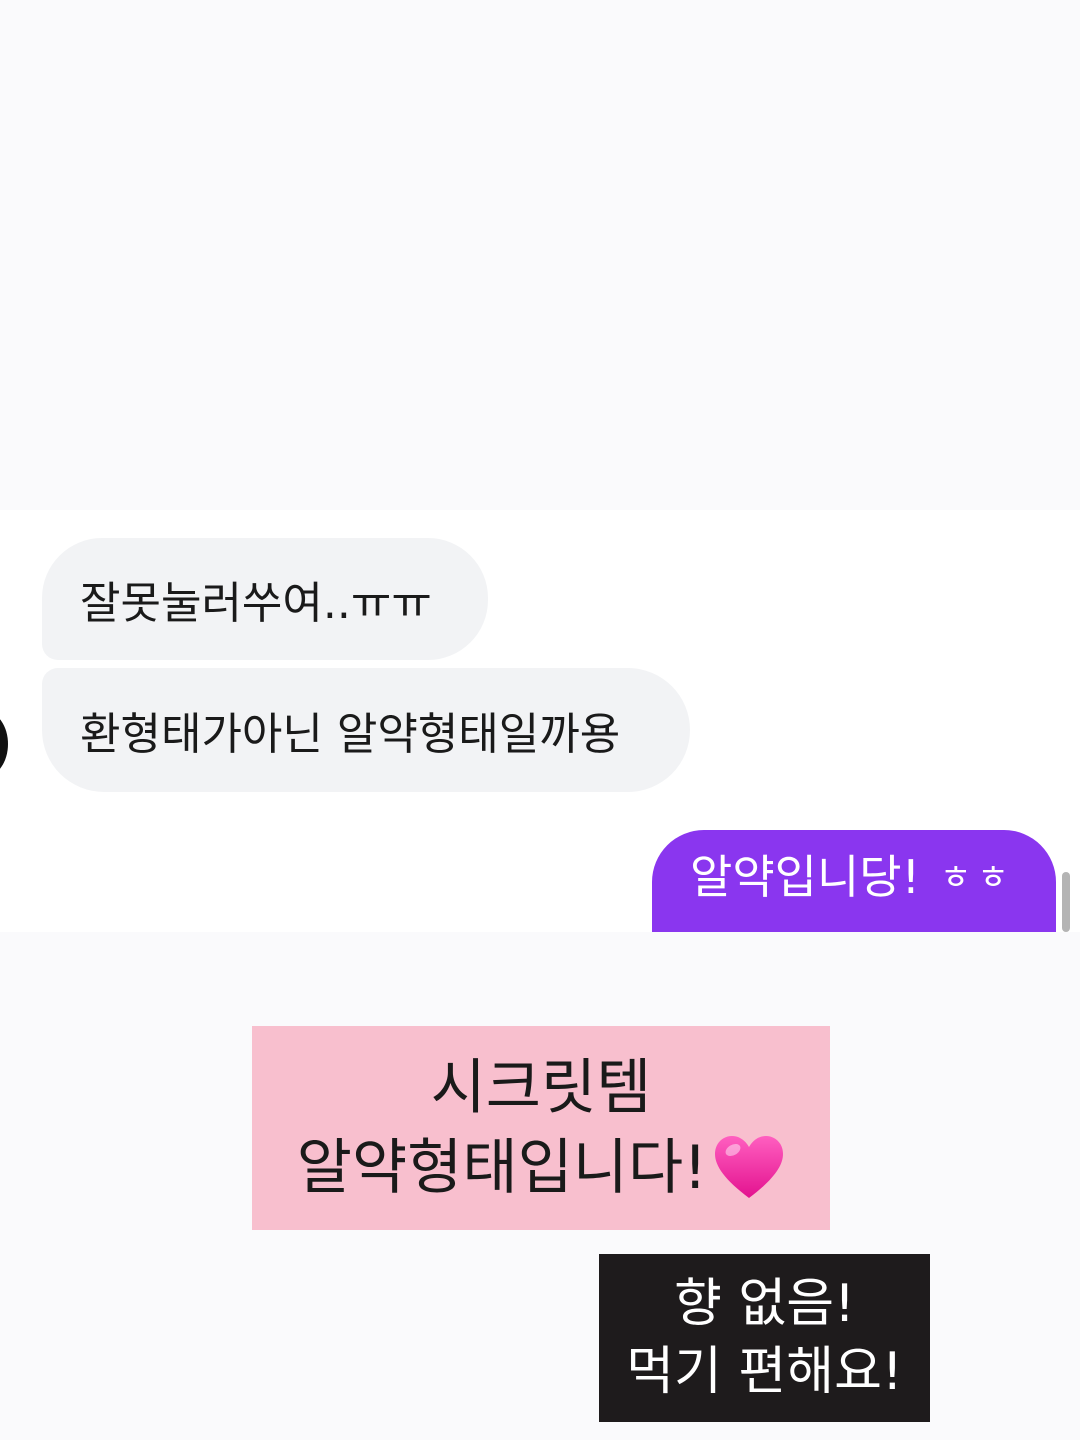  Describe the element at coordinates (805, 877) in the screenshot. I see `message-text: 알약입니당!` at that location.